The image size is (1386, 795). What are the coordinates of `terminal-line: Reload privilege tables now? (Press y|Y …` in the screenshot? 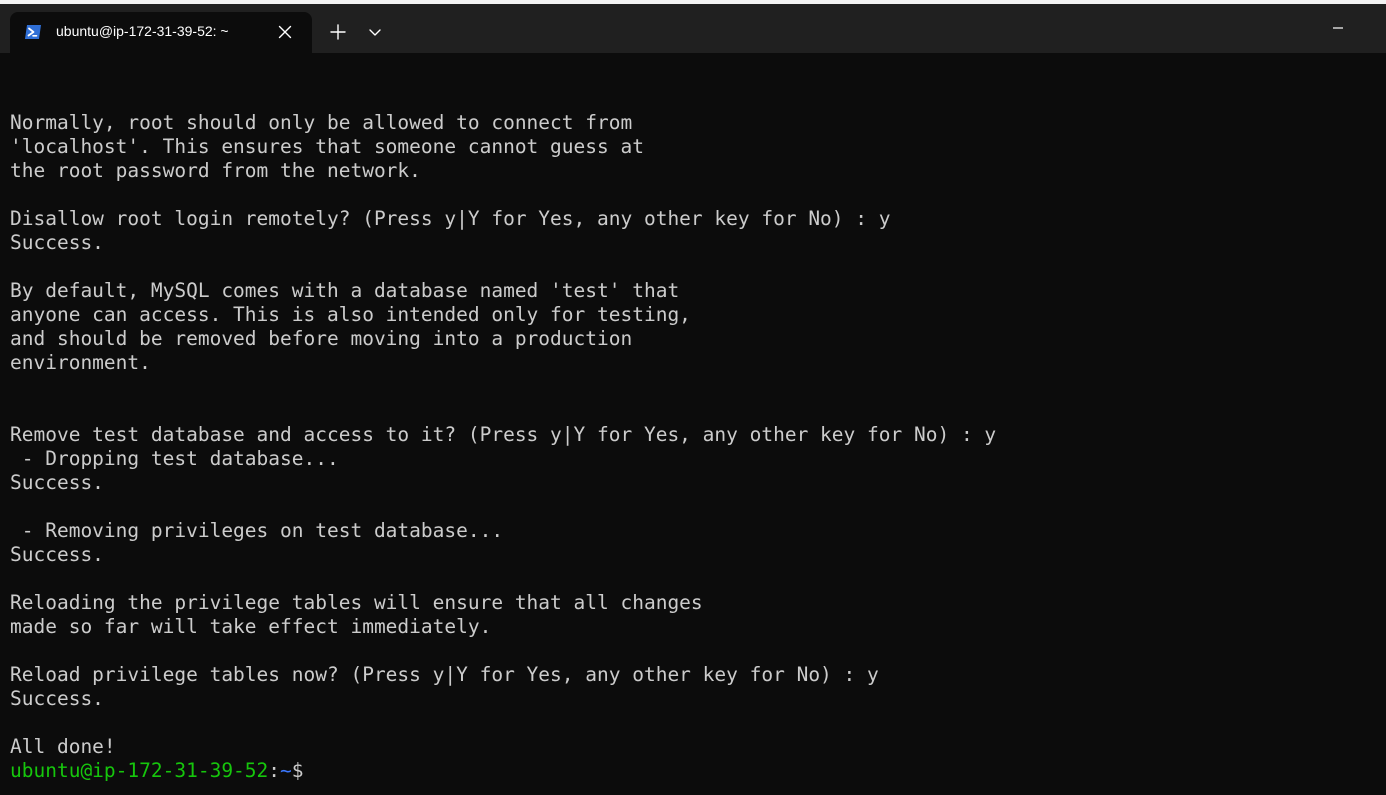 It's located at (444, 674).